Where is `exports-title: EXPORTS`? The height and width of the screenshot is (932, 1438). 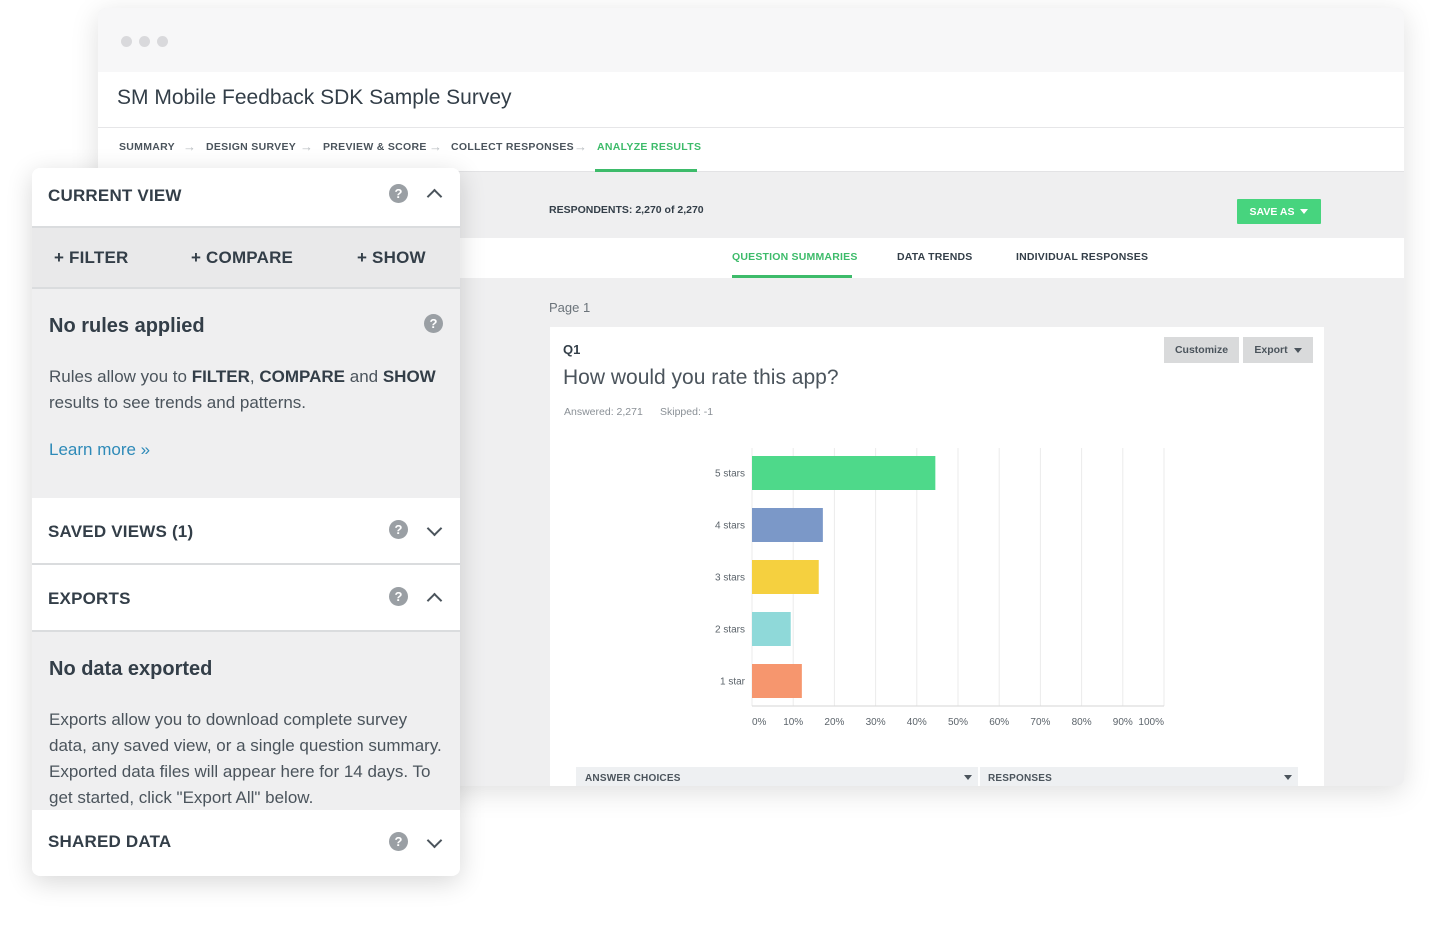
exports-title: EXPORTS is located at coordinates (89, 598).